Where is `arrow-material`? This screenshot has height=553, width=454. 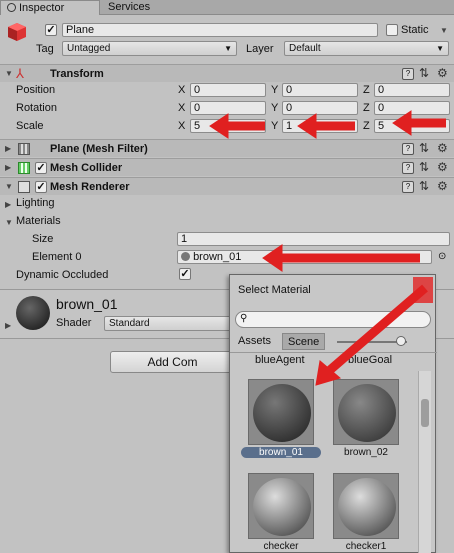 arrow-material is located at coordinates (377, 329).